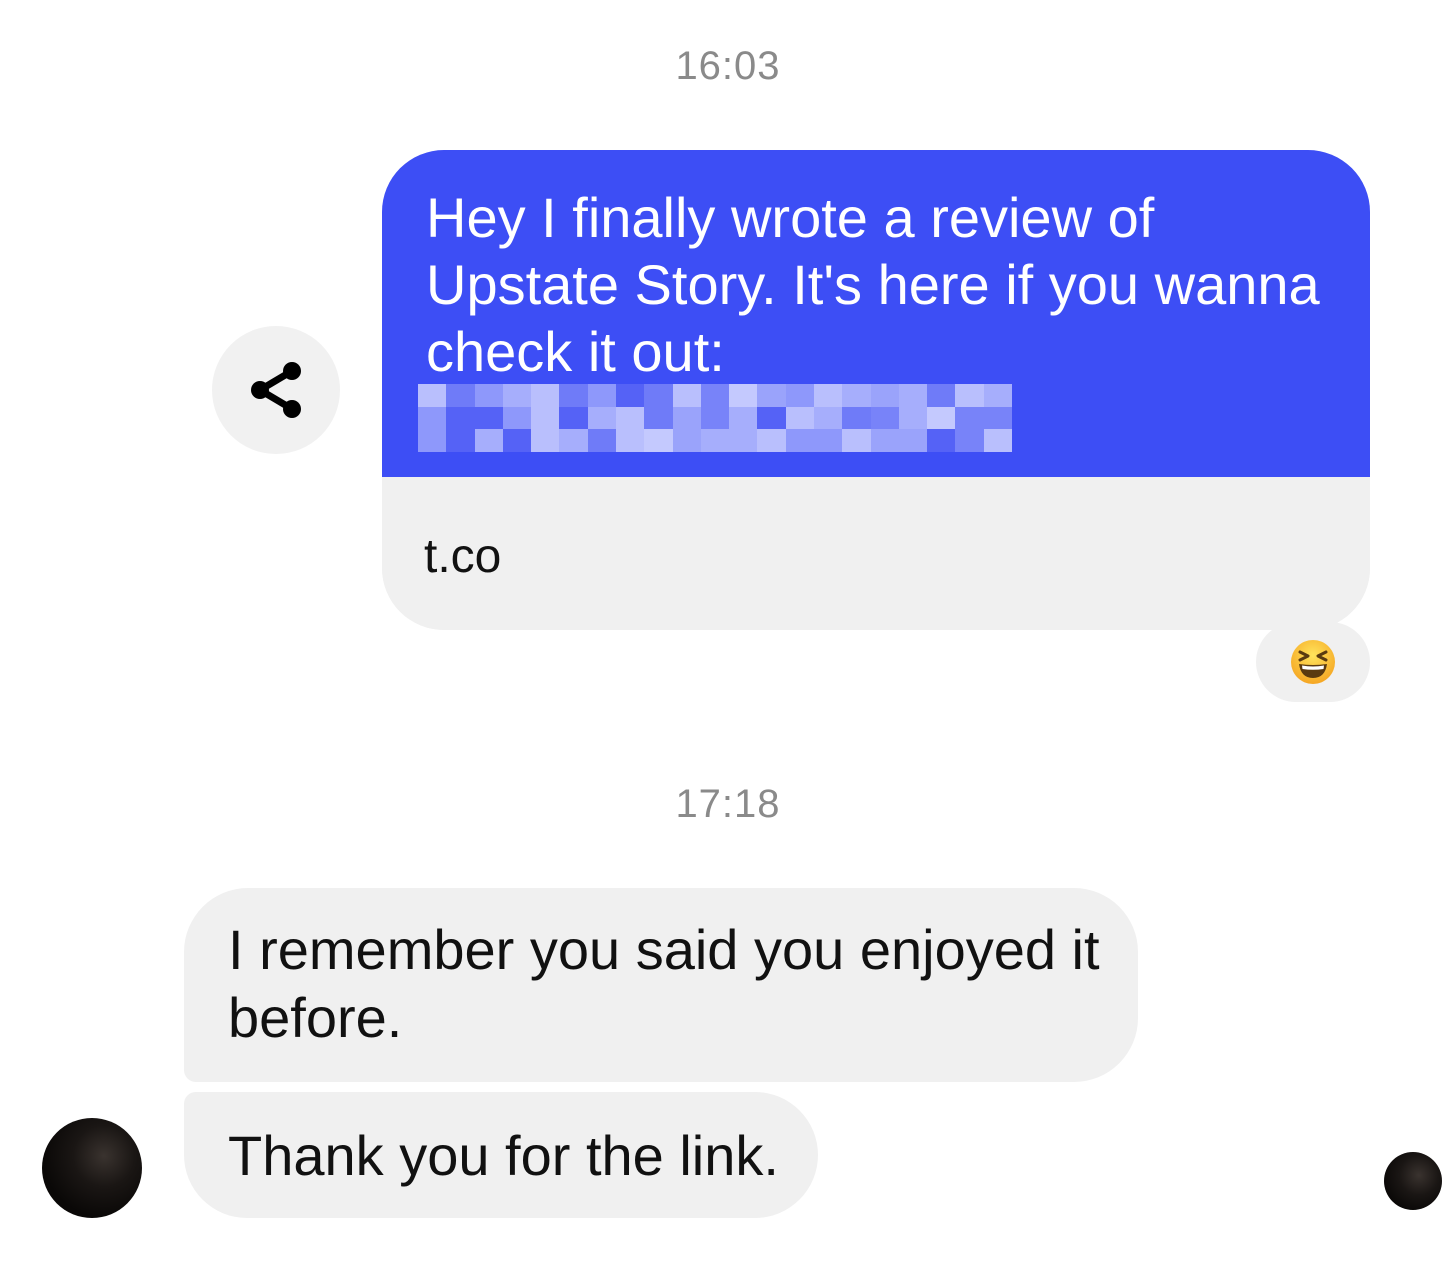 The image size is (1456, 1282). I want to click on redacted-link, so click(715, 418).